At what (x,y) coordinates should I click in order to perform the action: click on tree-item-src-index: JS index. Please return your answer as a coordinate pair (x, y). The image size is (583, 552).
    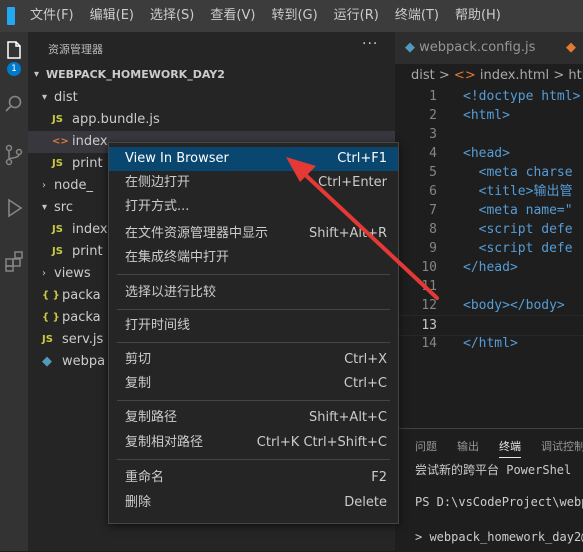
    Looking at the image, I should click on (80, 230).